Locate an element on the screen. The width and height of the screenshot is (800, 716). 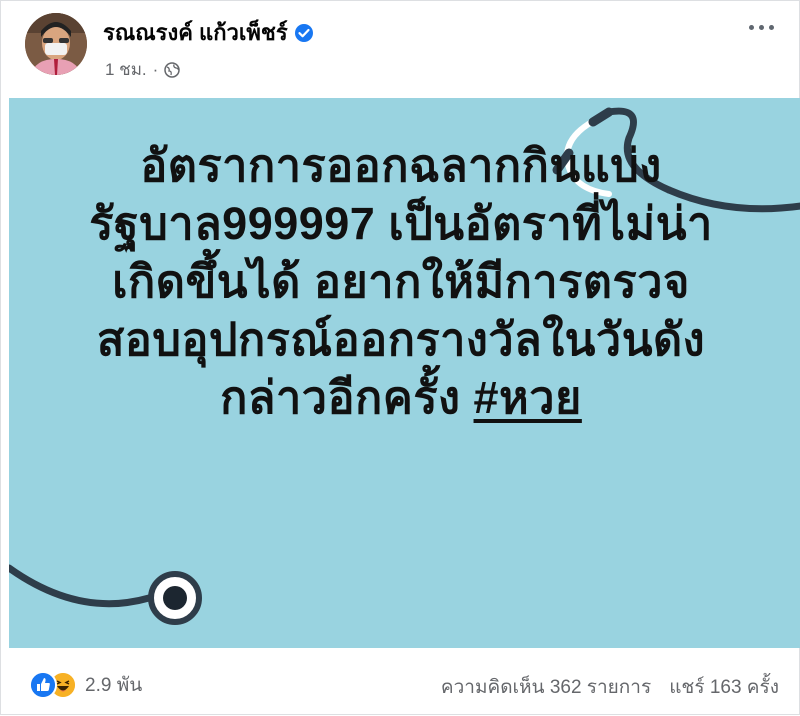
post-text-line: เกิดขึ้นได้ อยากให้มีการตรวจ is located at coordinates (401, 281).